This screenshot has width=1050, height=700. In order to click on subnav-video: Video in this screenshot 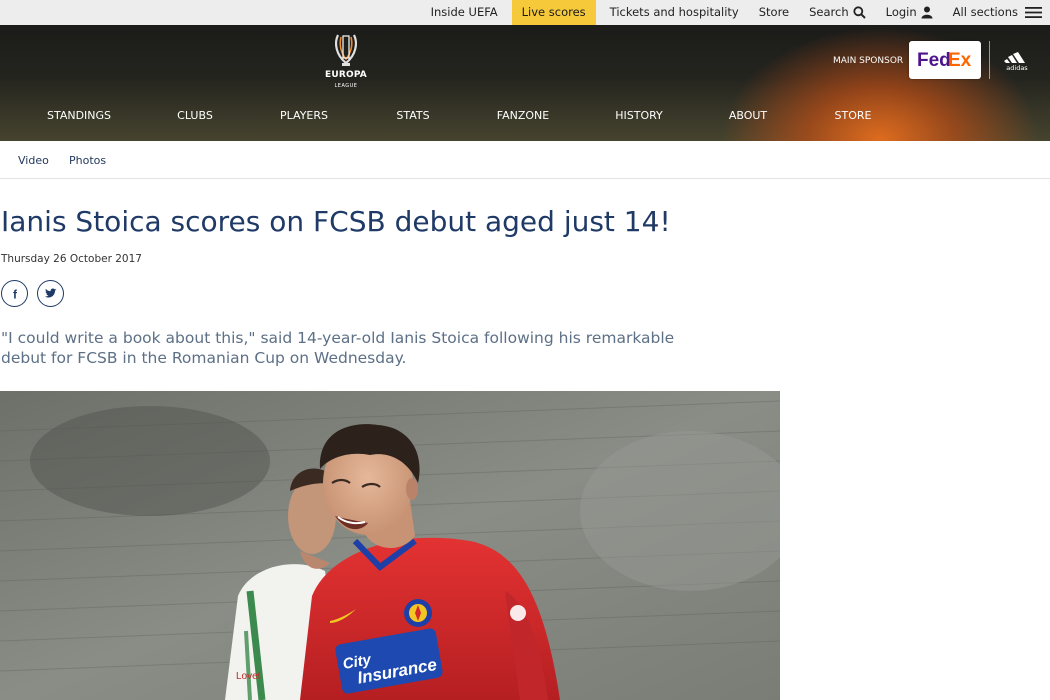, I will do `click(33, 160)`.